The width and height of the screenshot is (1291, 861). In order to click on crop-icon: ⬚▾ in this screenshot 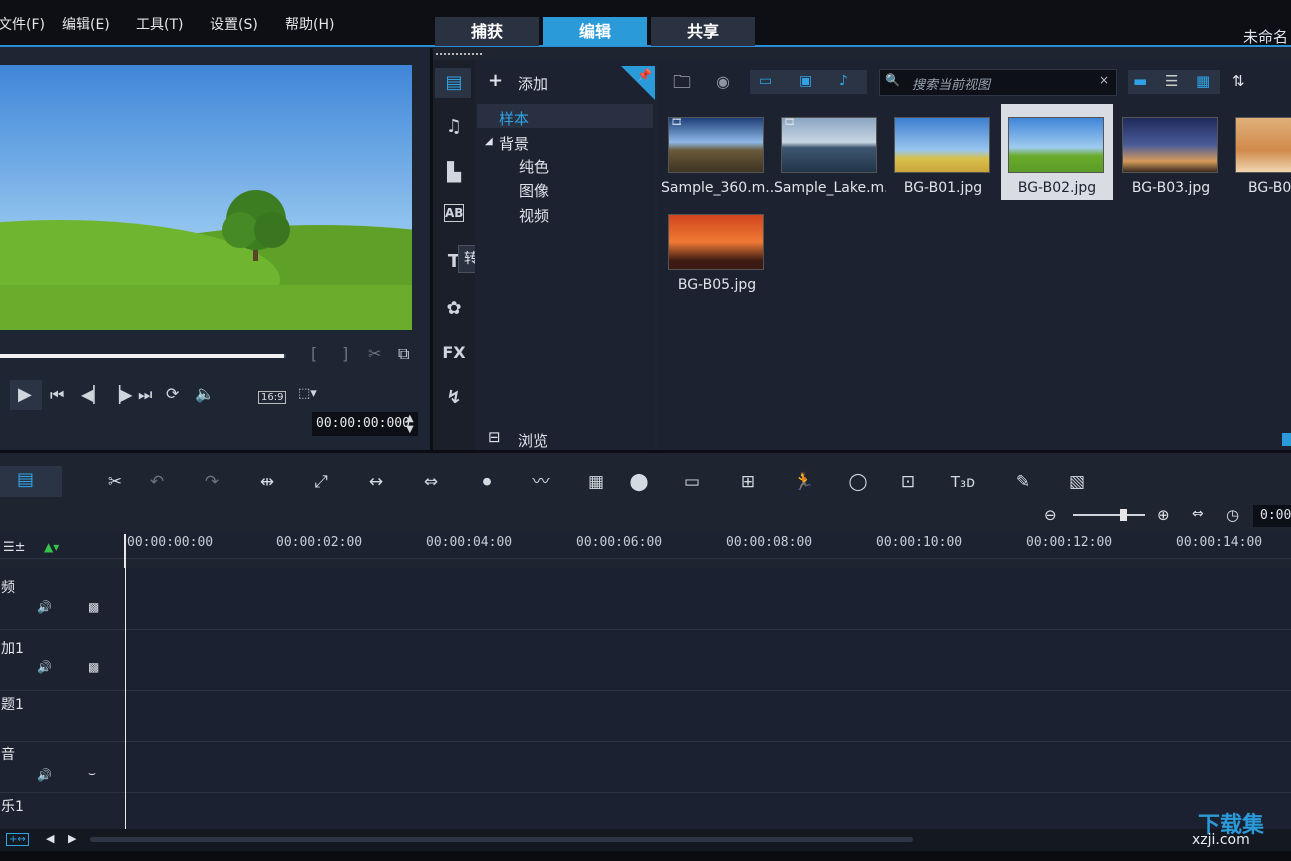, I will do `click(307, 393)`.